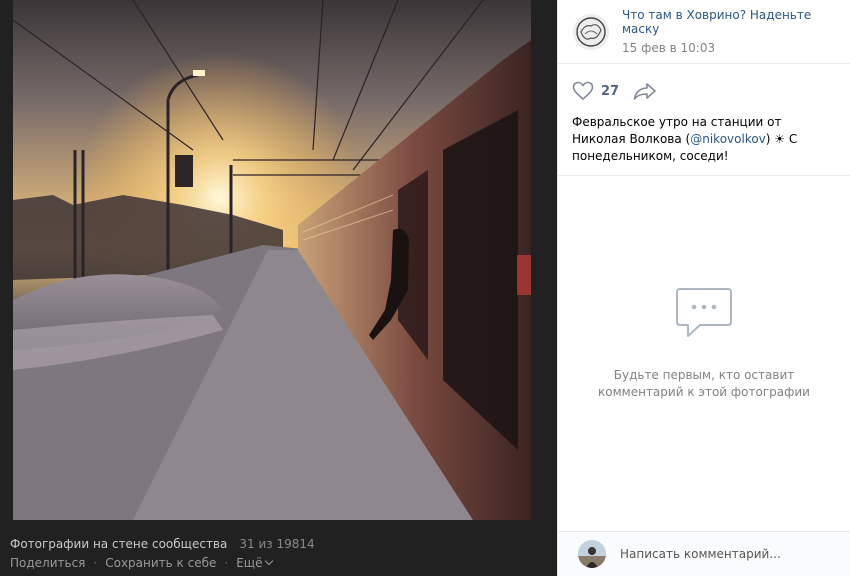  I want to click on speech-bubble-icon, so click(704, 312).